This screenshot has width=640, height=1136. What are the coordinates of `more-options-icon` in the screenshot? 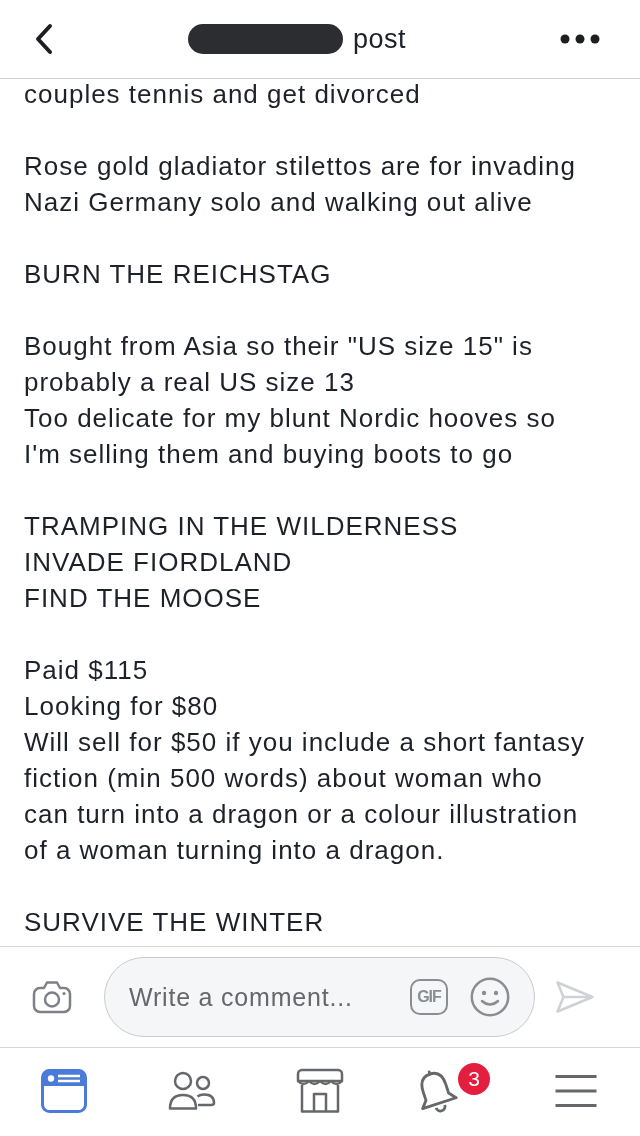 It's located at (580, 39).